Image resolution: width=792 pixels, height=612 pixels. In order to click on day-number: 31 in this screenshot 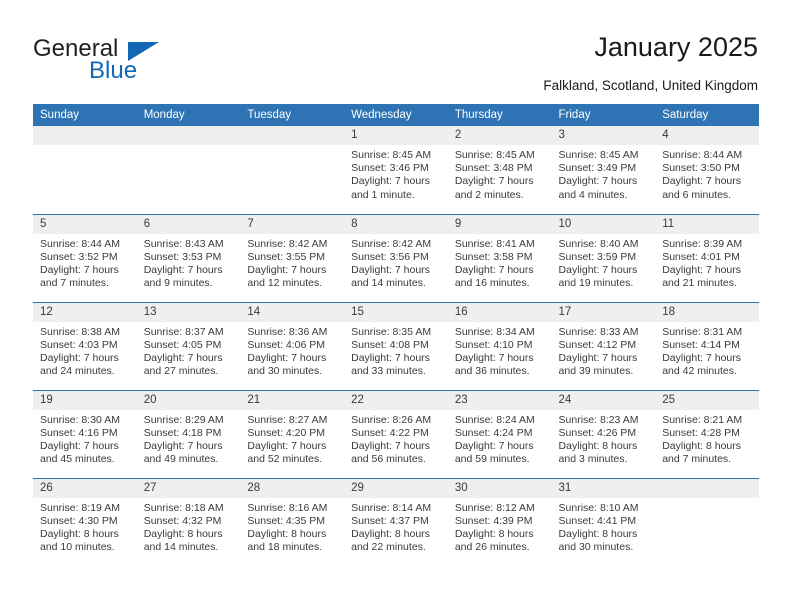, I will do `click(603, 488)`.